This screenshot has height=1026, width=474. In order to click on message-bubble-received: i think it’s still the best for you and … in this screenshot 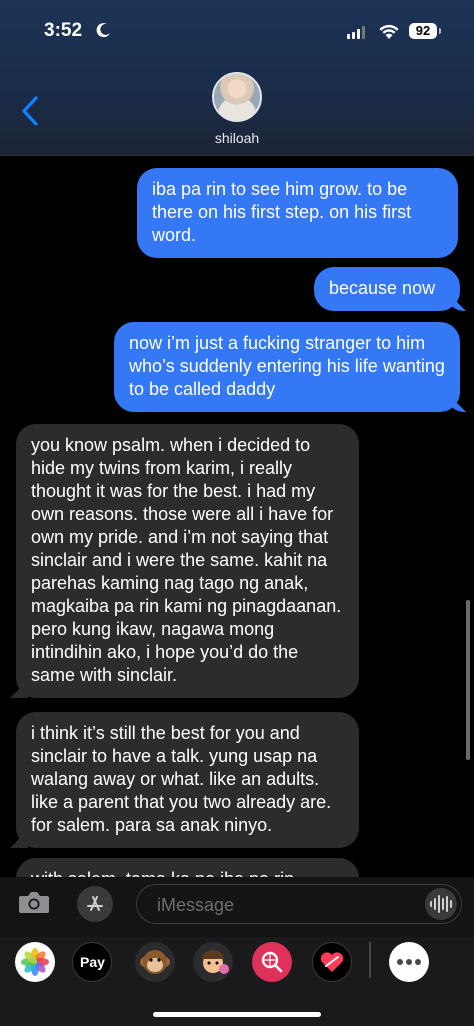, I will do `click(187, 780)`.